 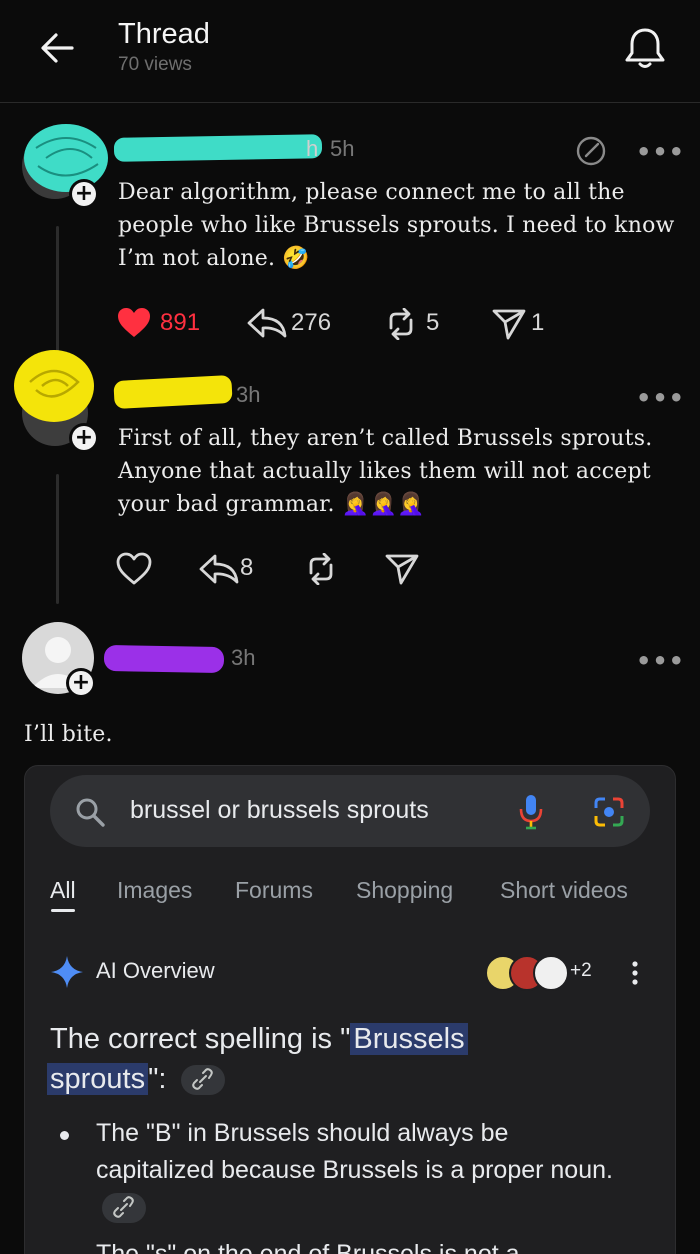 I want to click on ai-answer-highlight: sprouts, so click(x=98, y=1079).